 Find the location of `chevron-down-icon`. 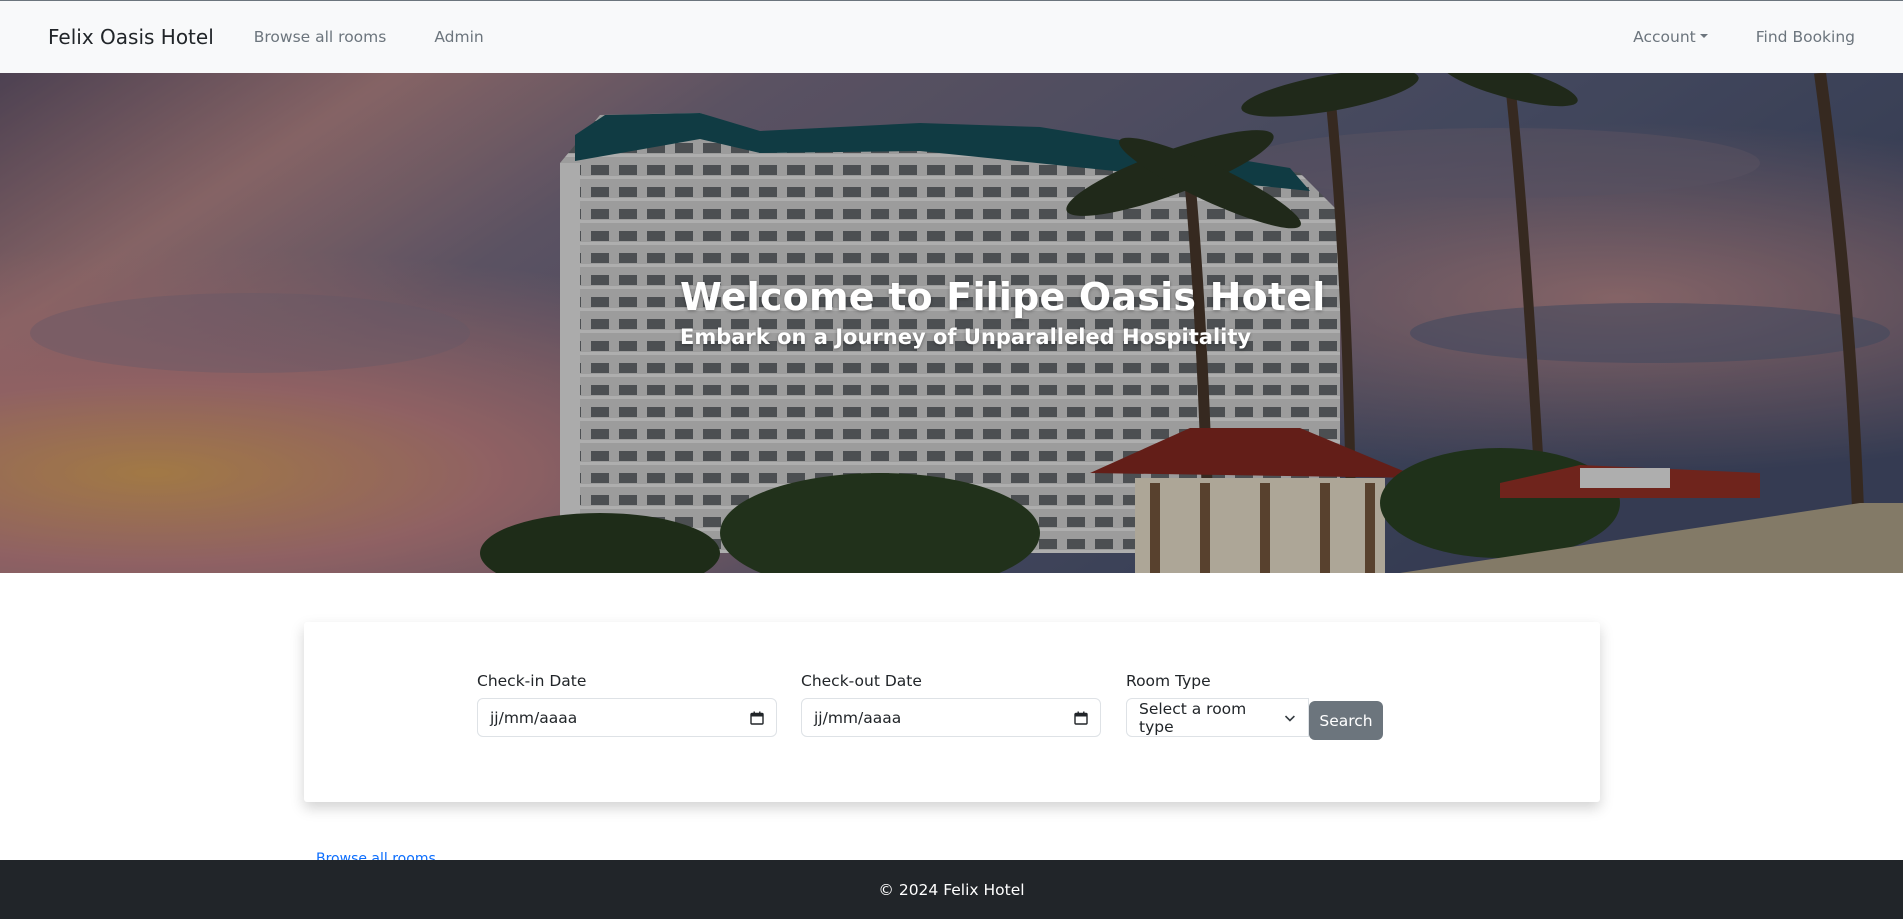

chevron-down-icon is located at coordinates (1290, 718).